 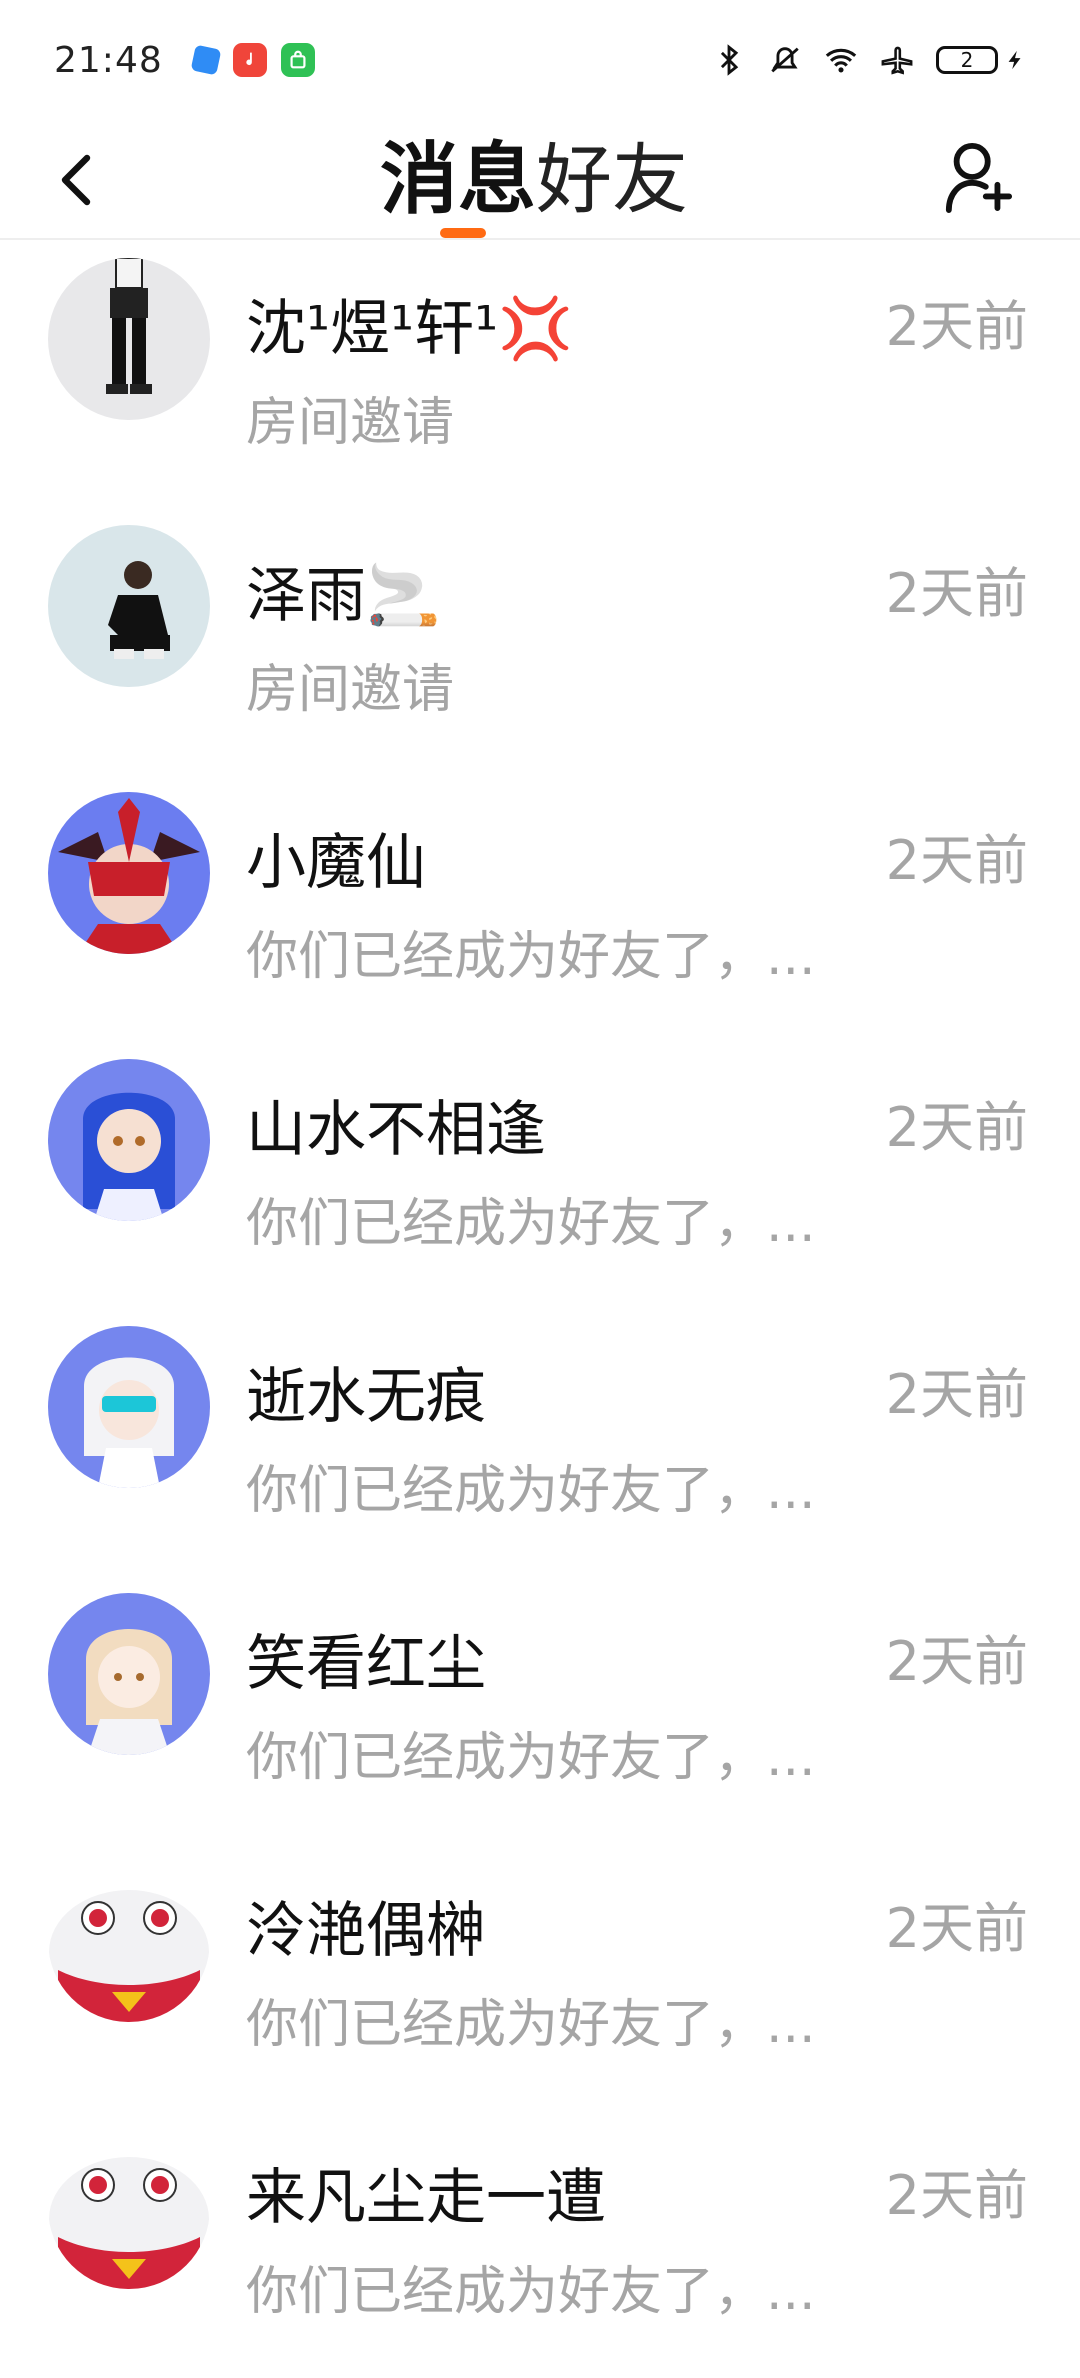 What do you see at coordinates (409, 329) in the screenshot?
I see `contact-name: 沈¹煜¹轩¹💢` at bounding box center [409, 329].